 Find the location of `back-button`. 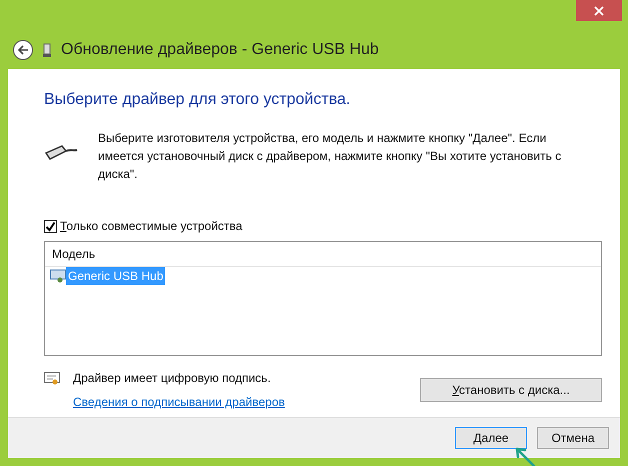

back-button is located at coordinates (23, 50).